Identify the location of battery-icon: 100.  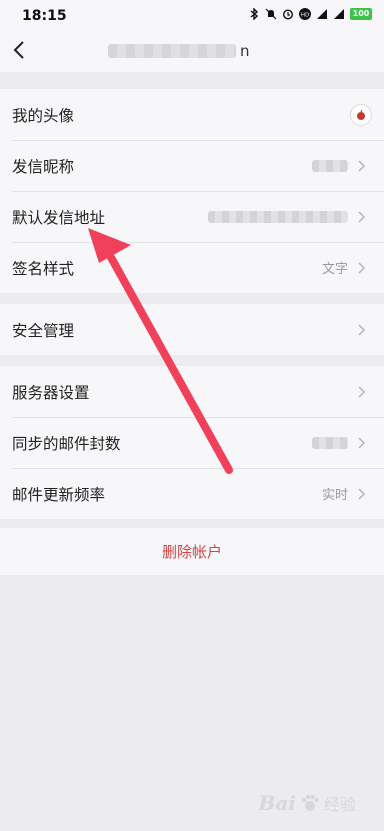
(361, 14).